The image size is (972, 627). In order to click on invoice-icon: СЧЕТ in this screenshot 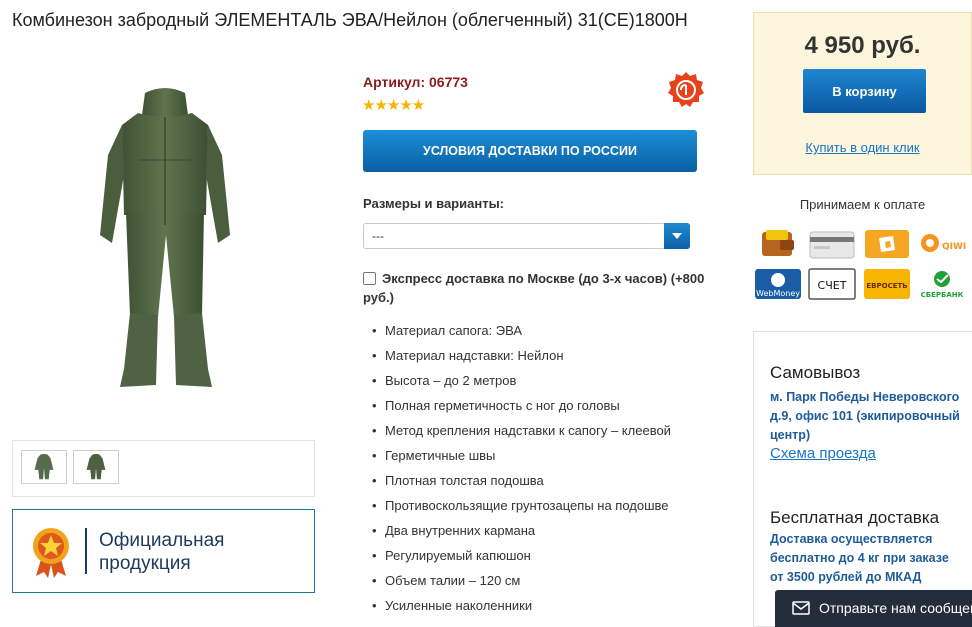, I will do `click(832, 284)`.